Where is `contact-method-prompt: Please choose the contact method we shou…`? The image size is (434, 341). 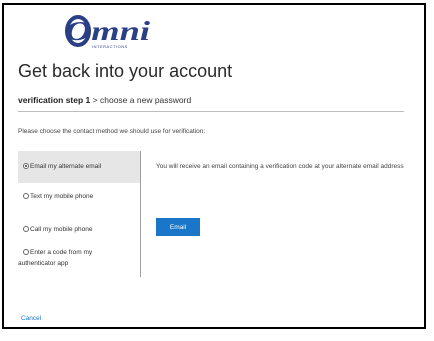 contact-method-prompt: Please choose the contact method we shou… is located at coordinates (112, 131).